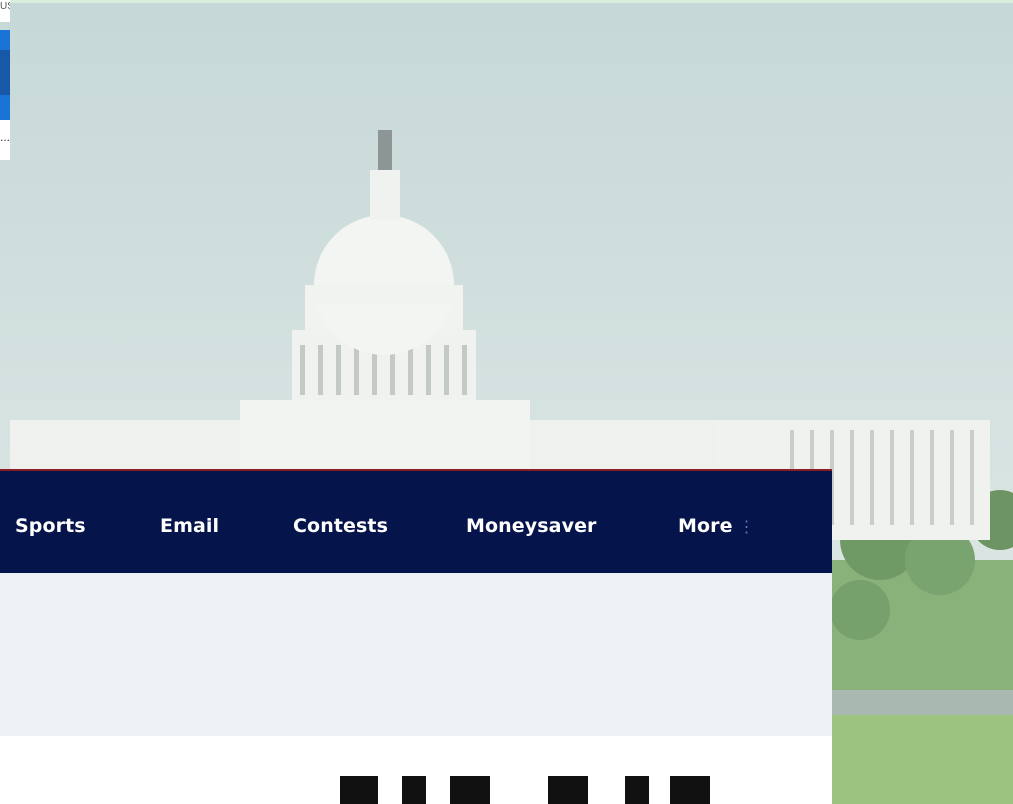 Image resolution: width=1013 pixels, height=804 pixels. I want to click on nav-item-moneysaver: Moneysaver, so click(531, 526).